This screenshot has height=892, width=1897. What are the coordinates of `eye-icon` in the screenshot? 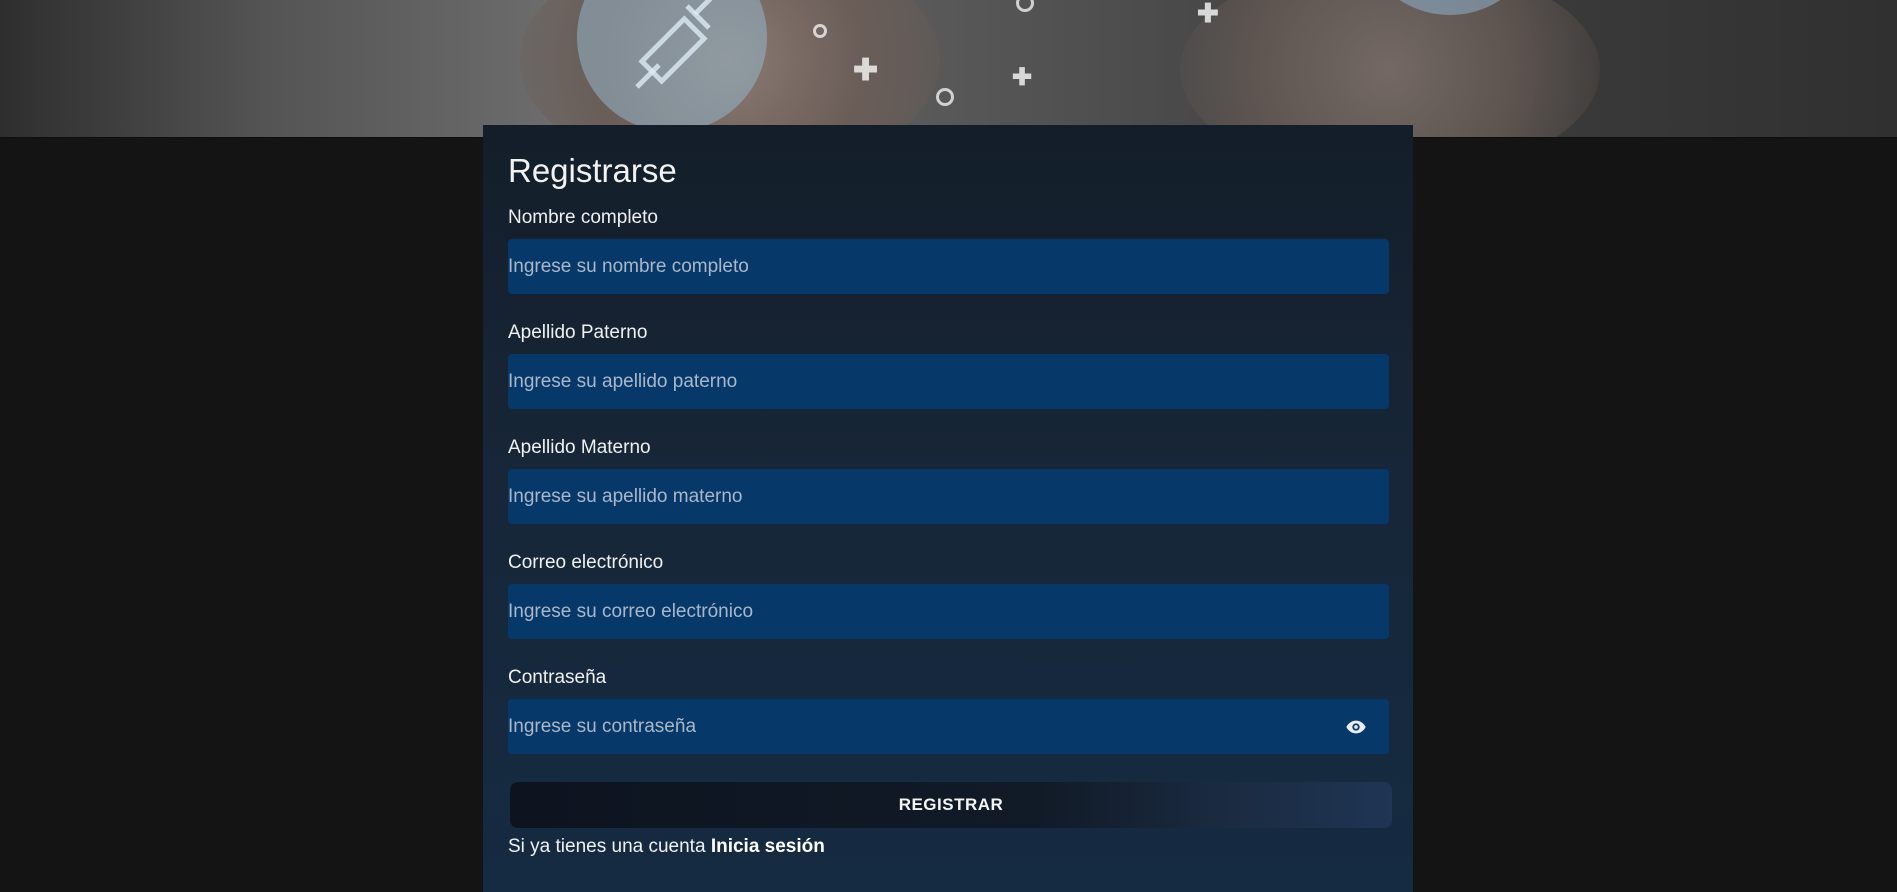 It's located at (1356, 727).